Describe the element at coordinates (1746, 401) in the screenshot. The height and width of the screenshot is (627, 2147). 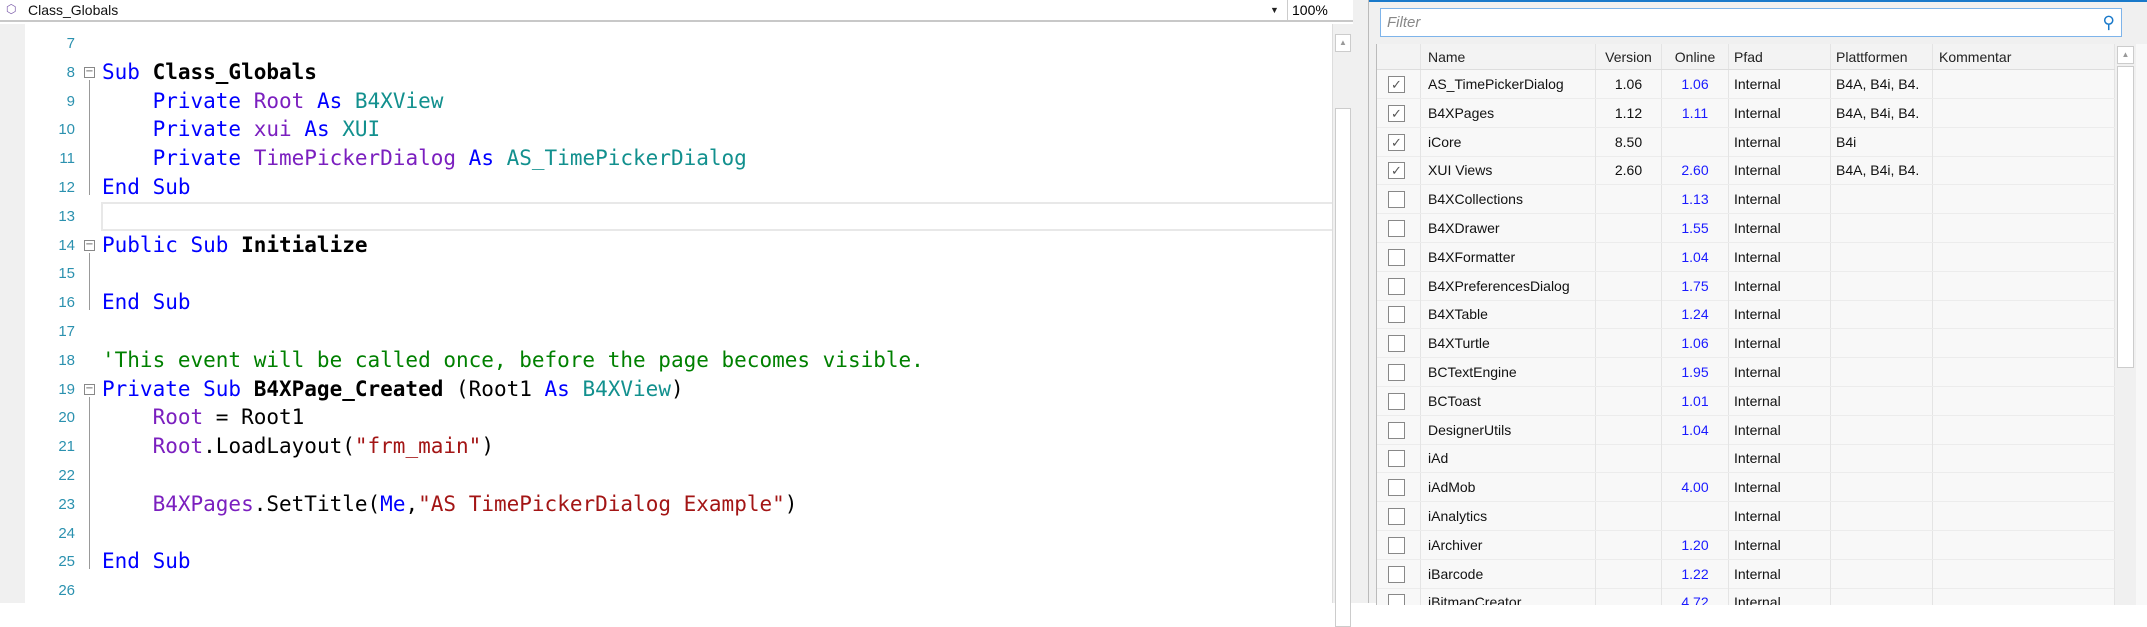
I see `library-row: BCToast 1.01 Internal` at that location.